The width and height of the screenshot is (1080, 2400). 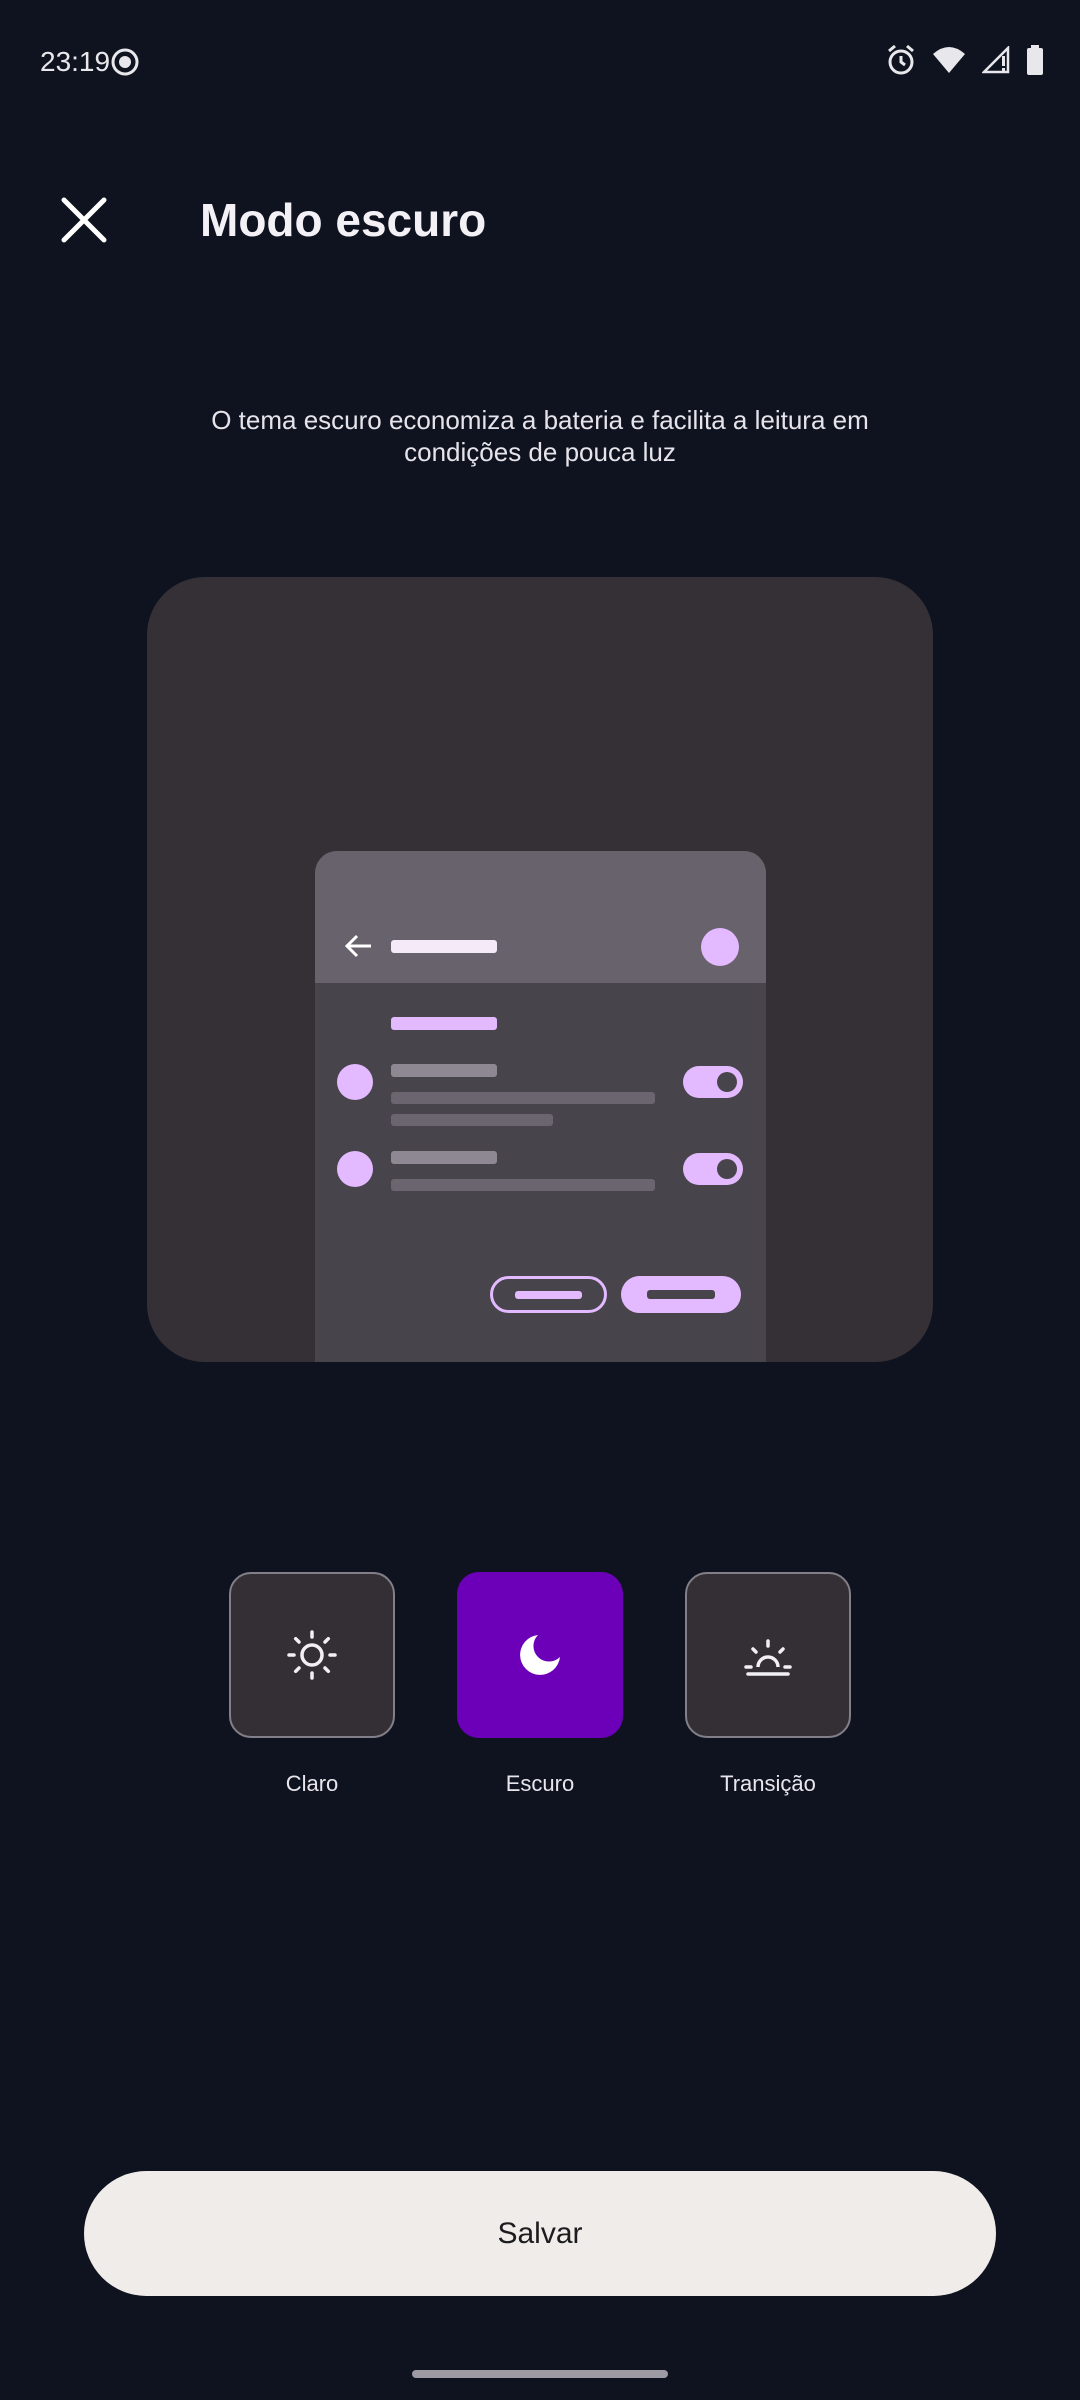 I want to click on close-icon, so click(x=84, y=220).